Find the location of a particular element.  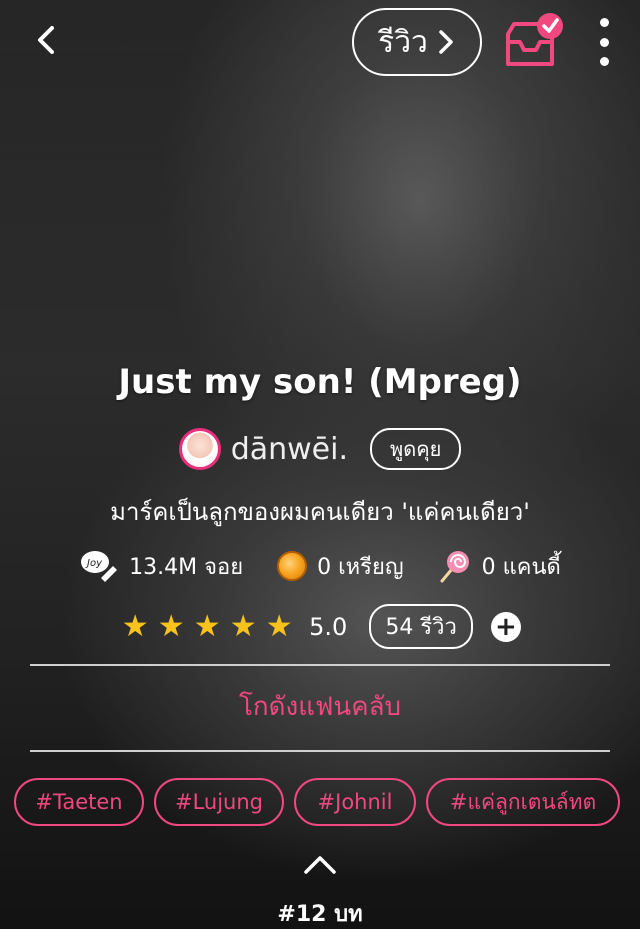

author-avatar is located at coordinates (199, 449).